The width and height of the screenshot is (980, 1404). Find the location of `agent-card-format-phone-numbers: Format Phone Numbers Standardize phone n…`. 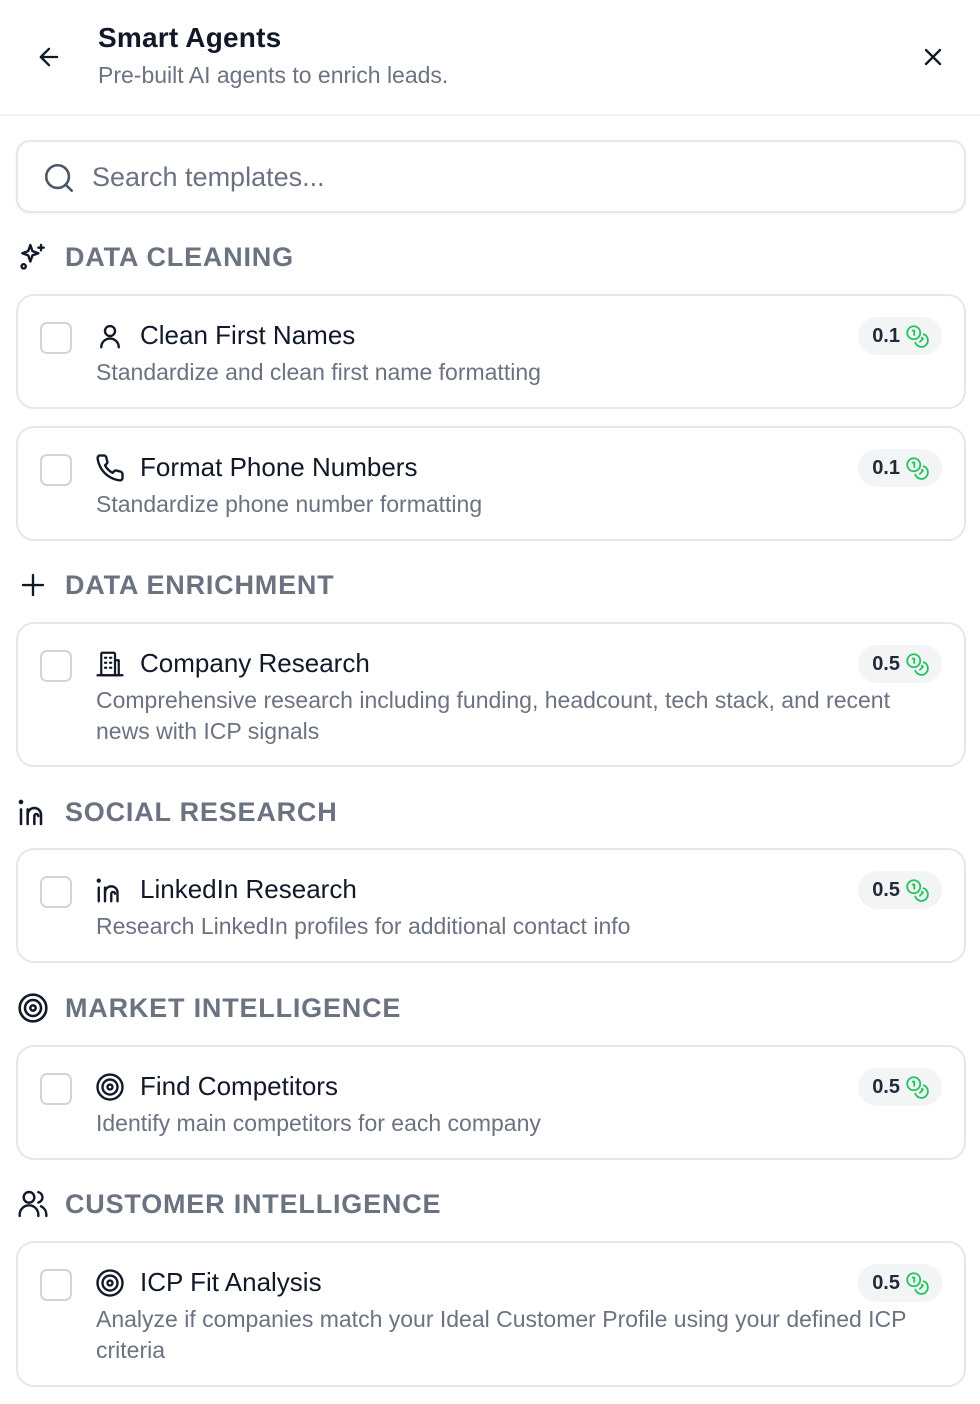

agent-card-format-phone-numbers: Format Phone Numbers Standardize phone n… is located at coordinates (491, 483).